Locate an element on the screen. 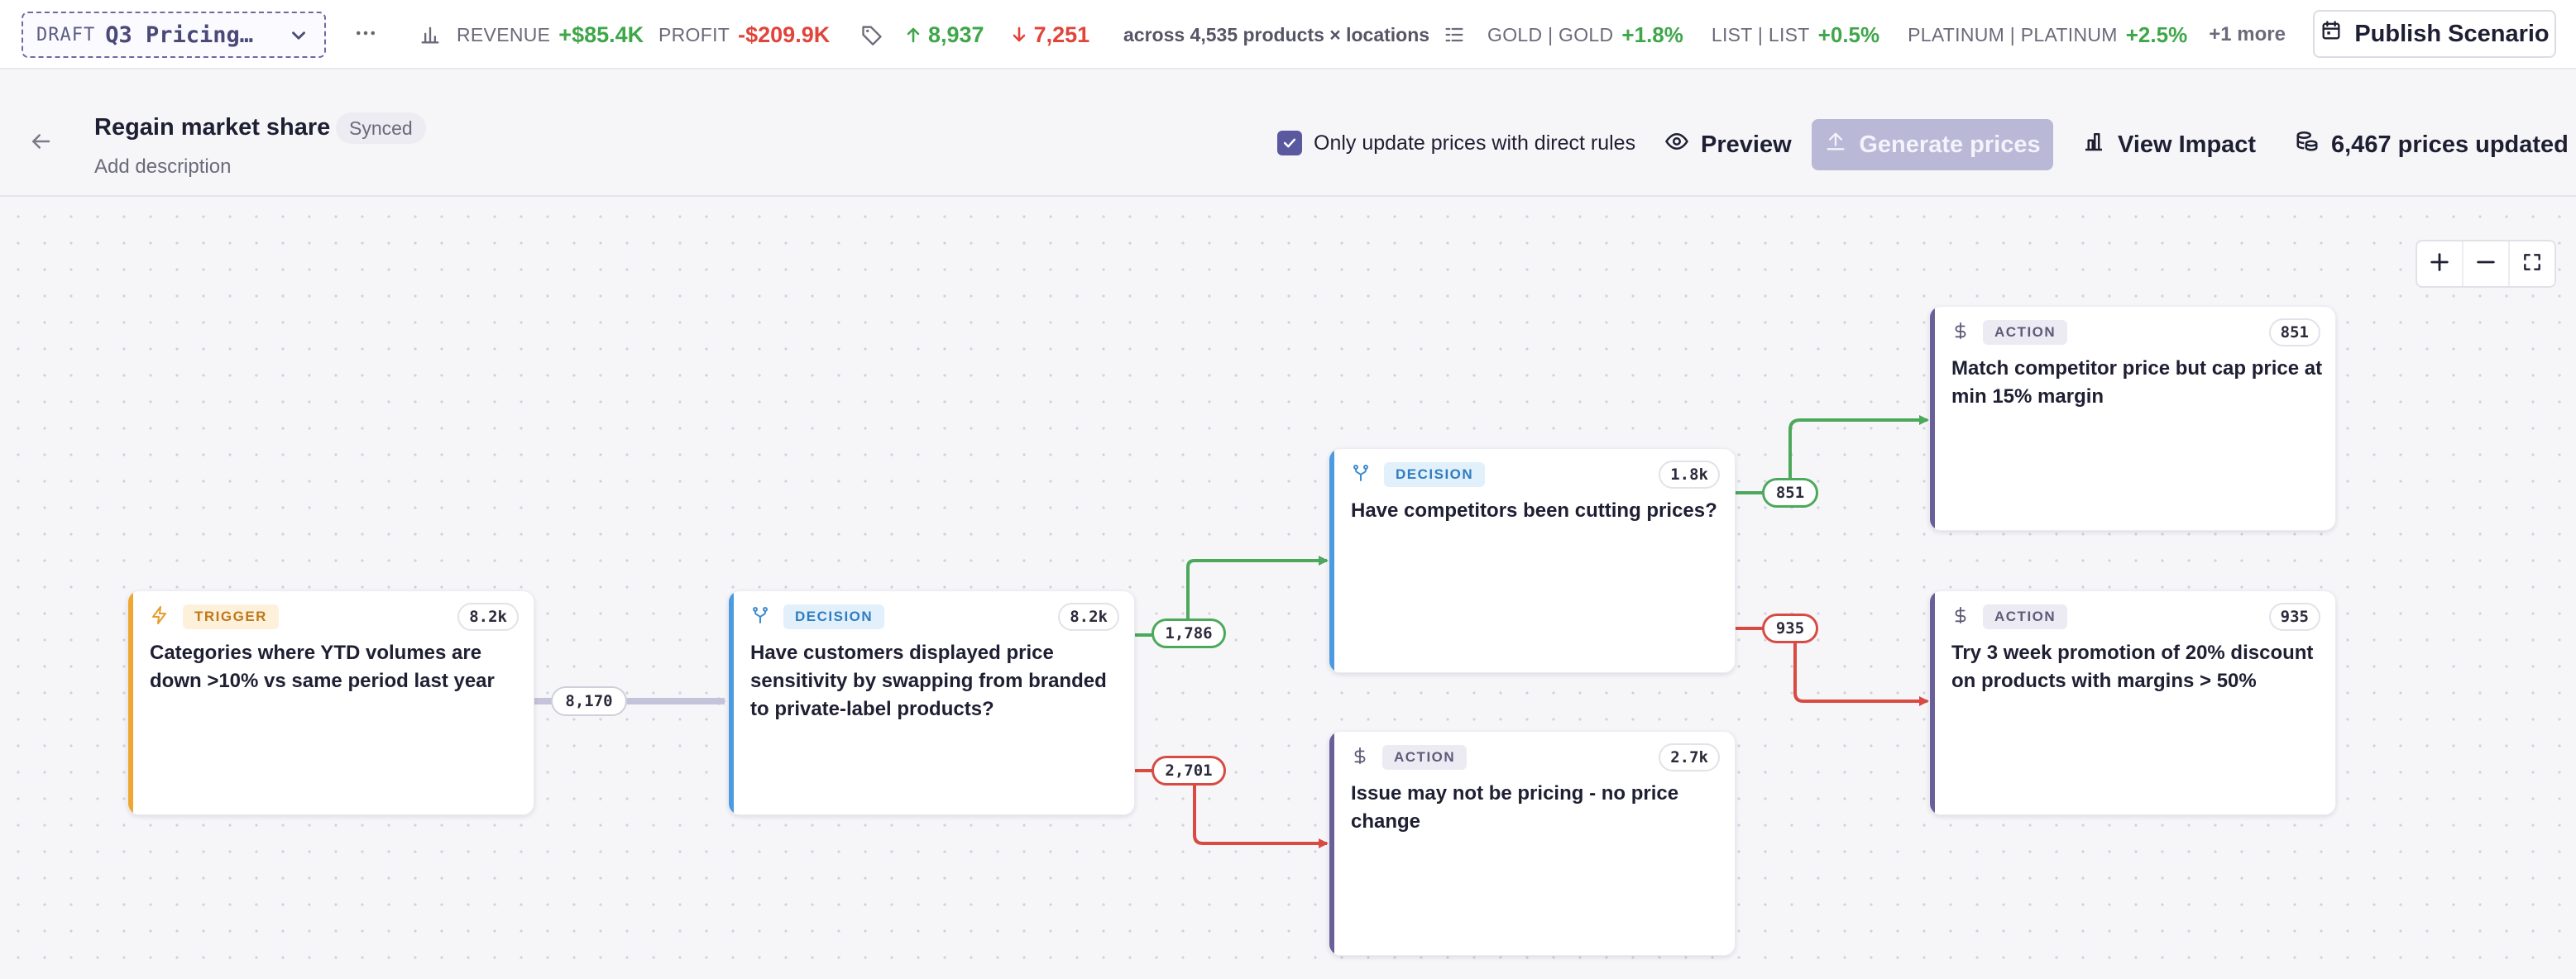 Image resolution: width=2576 pixels, height=979 pixels. list-list-label: LIST | LIST is located at coordinates (1761, 34).